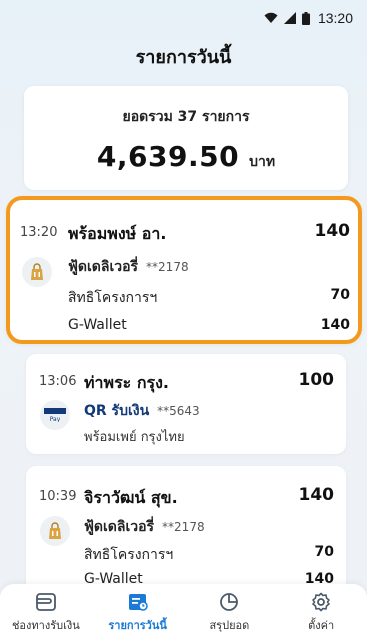  Describe the element at coordinates (321, 602) in the screenshot. I see `gear-icon` at that location.